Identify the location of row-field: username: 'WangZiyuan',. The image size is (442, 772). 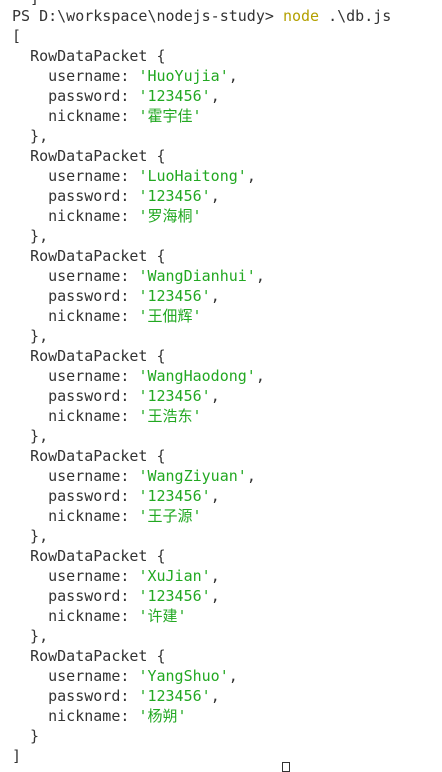
(152, 476).